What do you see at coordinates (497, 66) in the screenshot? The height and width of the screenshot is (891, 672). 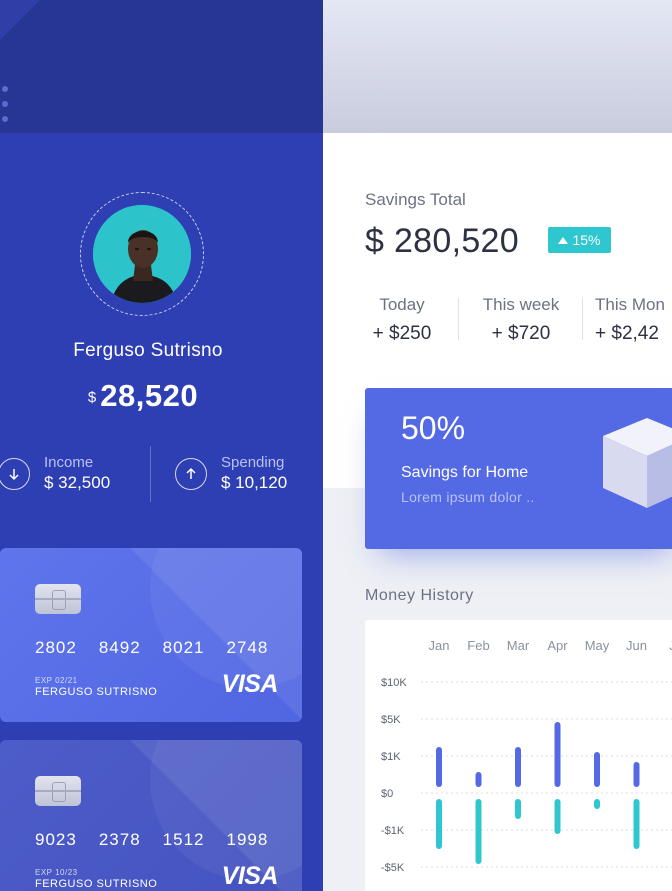 I see `dashboard-header` at bounding box center [497, 66].